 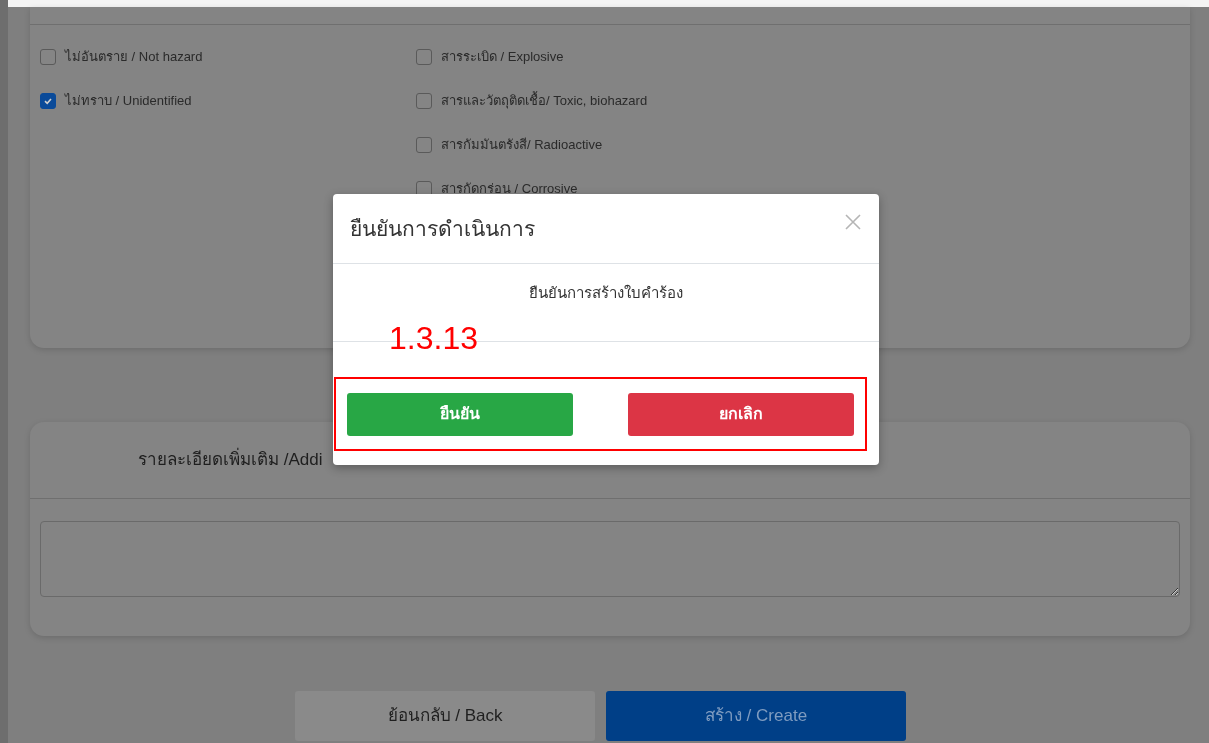 I want to click on cancel-button: ยกเลิก, so click(x=741, y=414).